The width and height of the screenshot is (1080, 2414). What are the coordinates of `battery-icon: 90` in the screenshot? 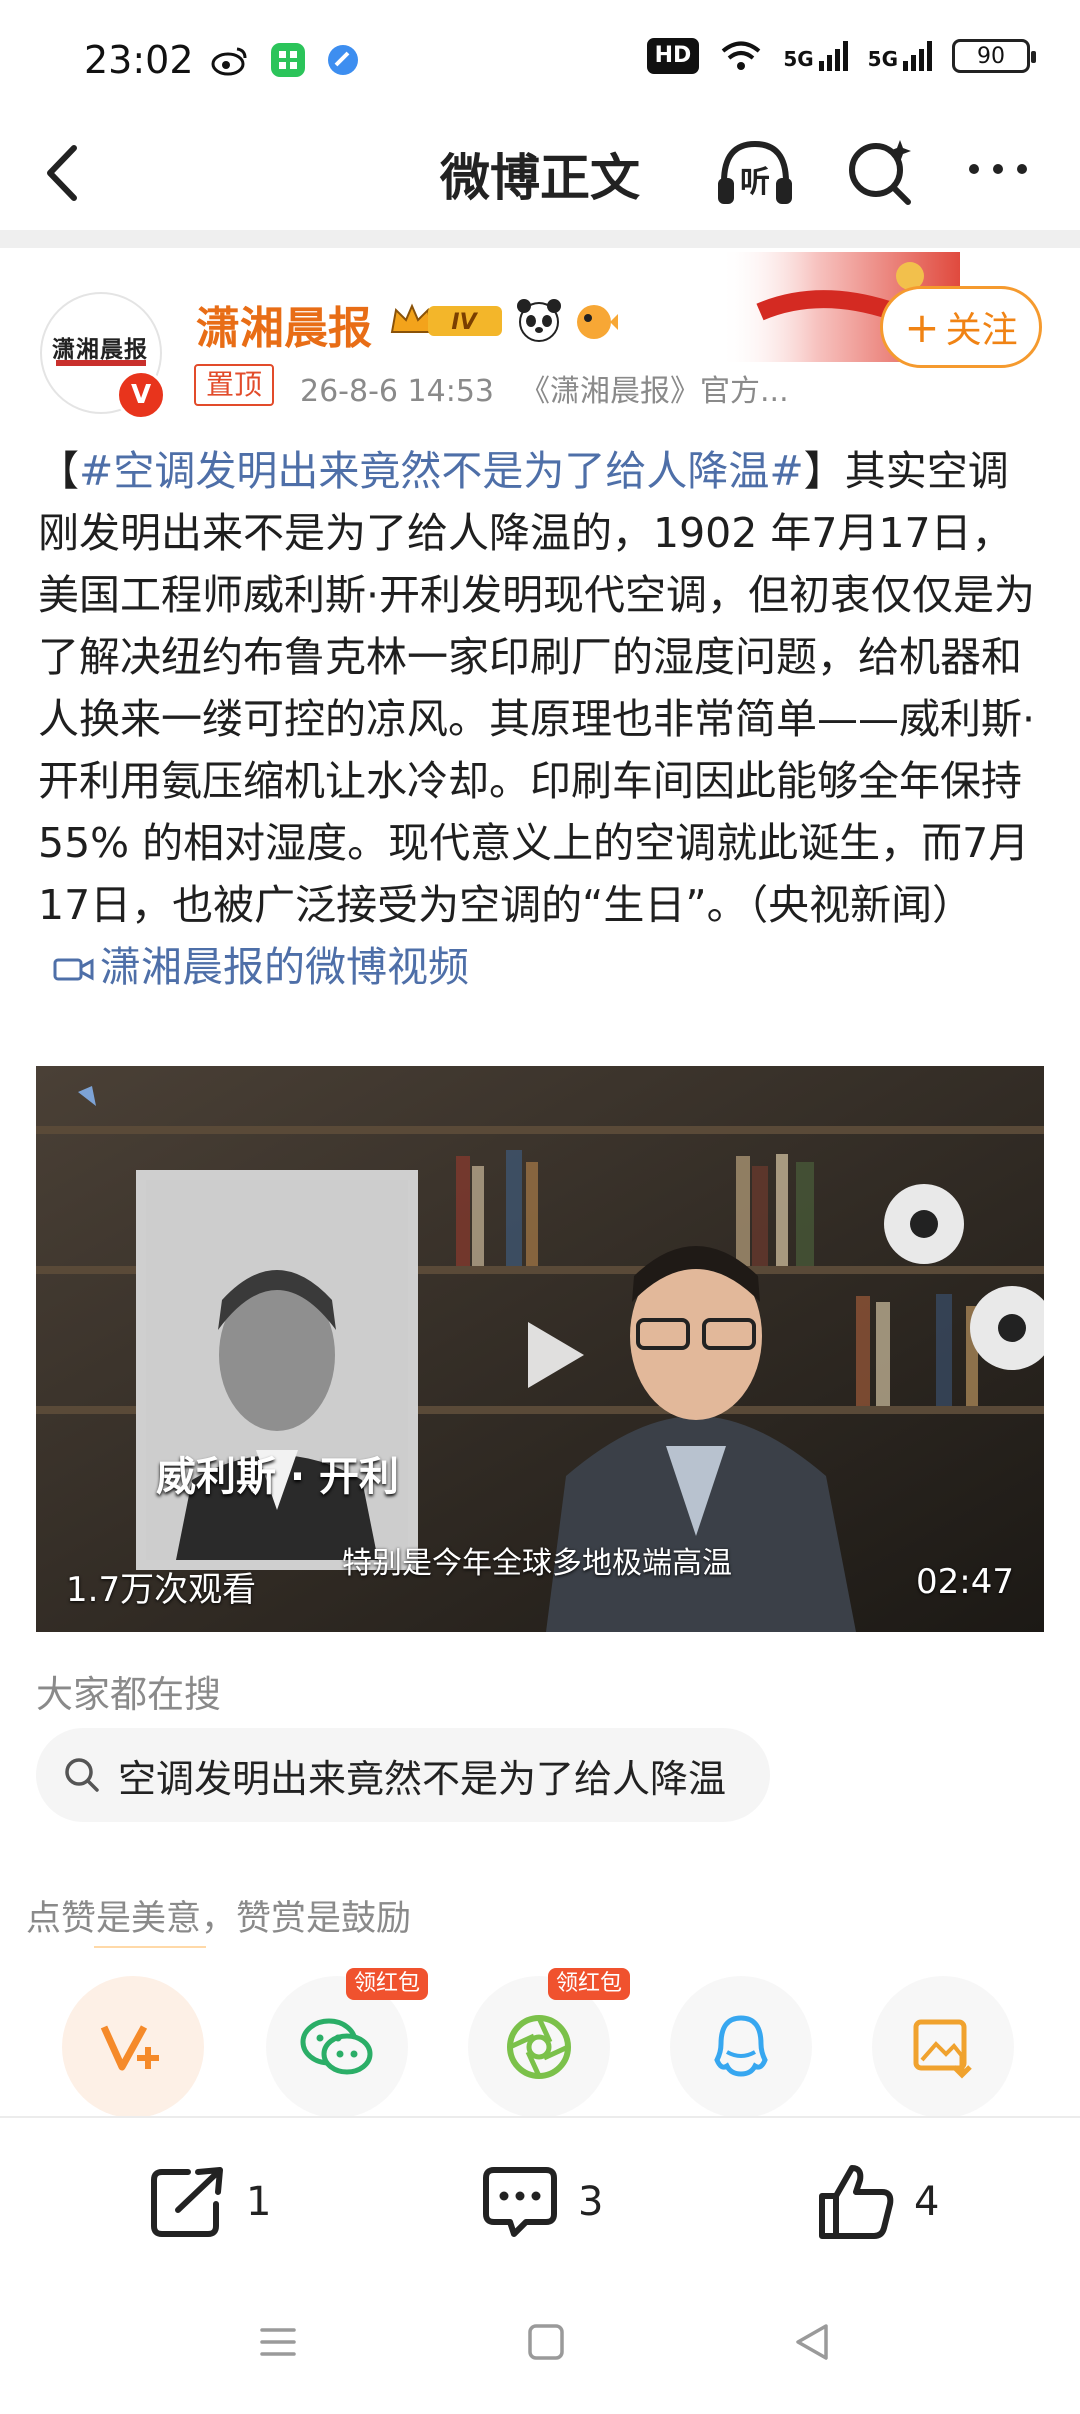 It's located at (994, 56).